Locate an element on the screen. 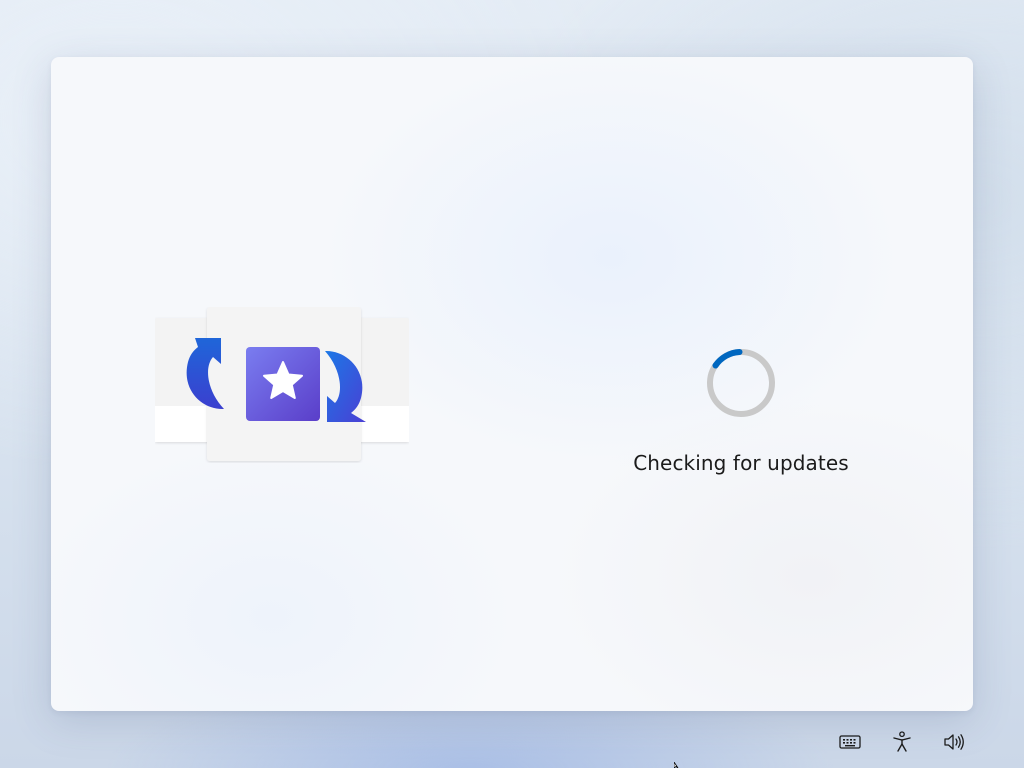  status-message: Checking for updates is located at coordinates (741, 463).